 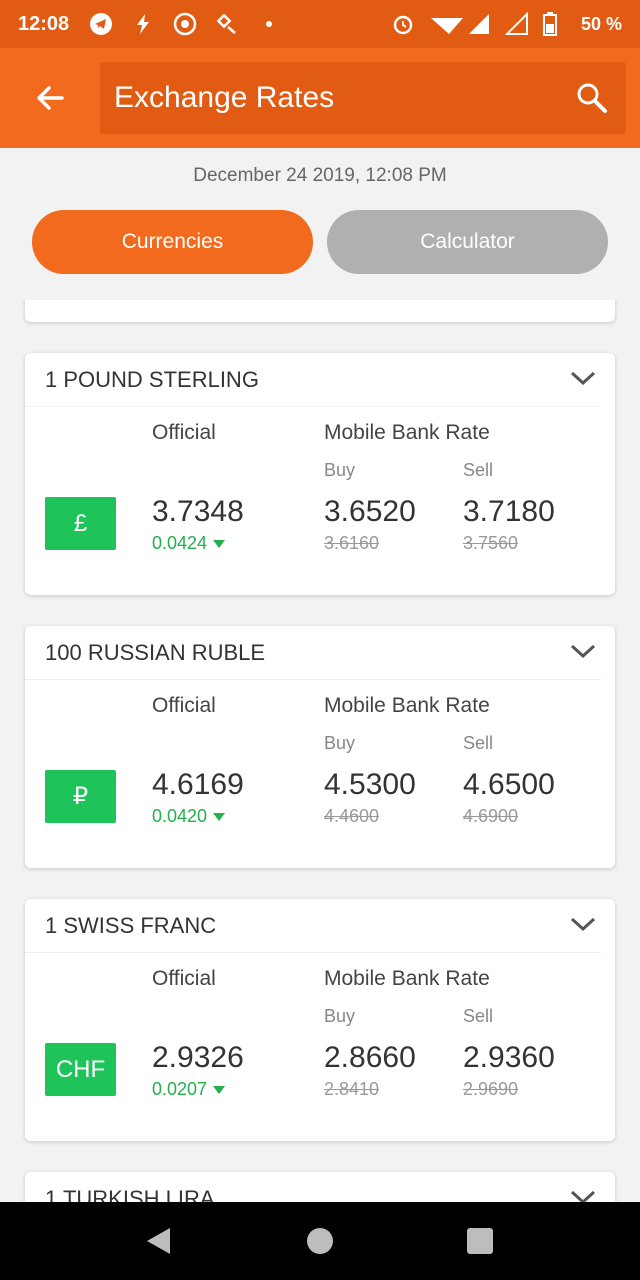 I want to click on currency-card: 1 TURKISH LIRA, so click(x=320, y=1187).